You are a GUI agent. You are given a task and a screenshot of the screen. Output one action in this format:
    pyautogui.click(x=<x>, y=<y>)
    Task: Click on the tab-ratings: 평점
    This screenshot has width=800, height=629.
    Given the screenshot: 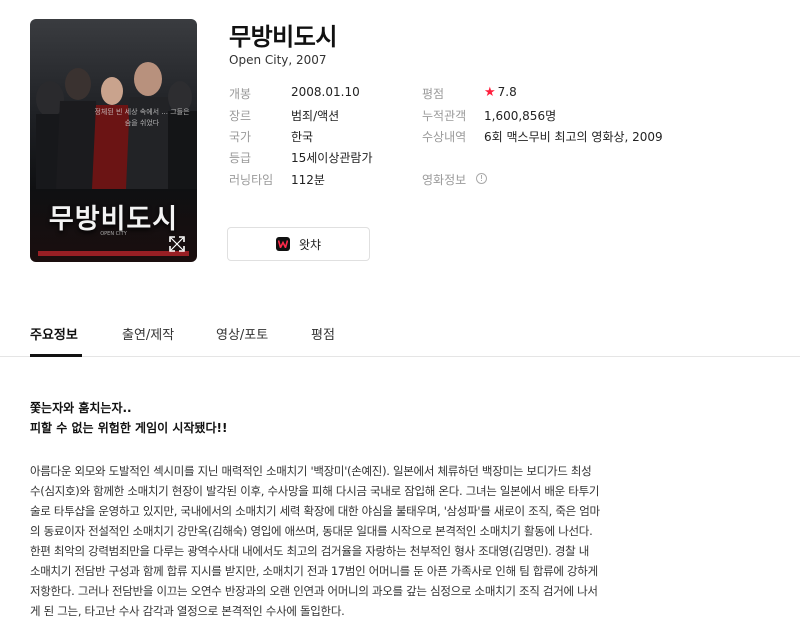 What is the action you would take?
    pyautogui.click(x=323, y=333)
    